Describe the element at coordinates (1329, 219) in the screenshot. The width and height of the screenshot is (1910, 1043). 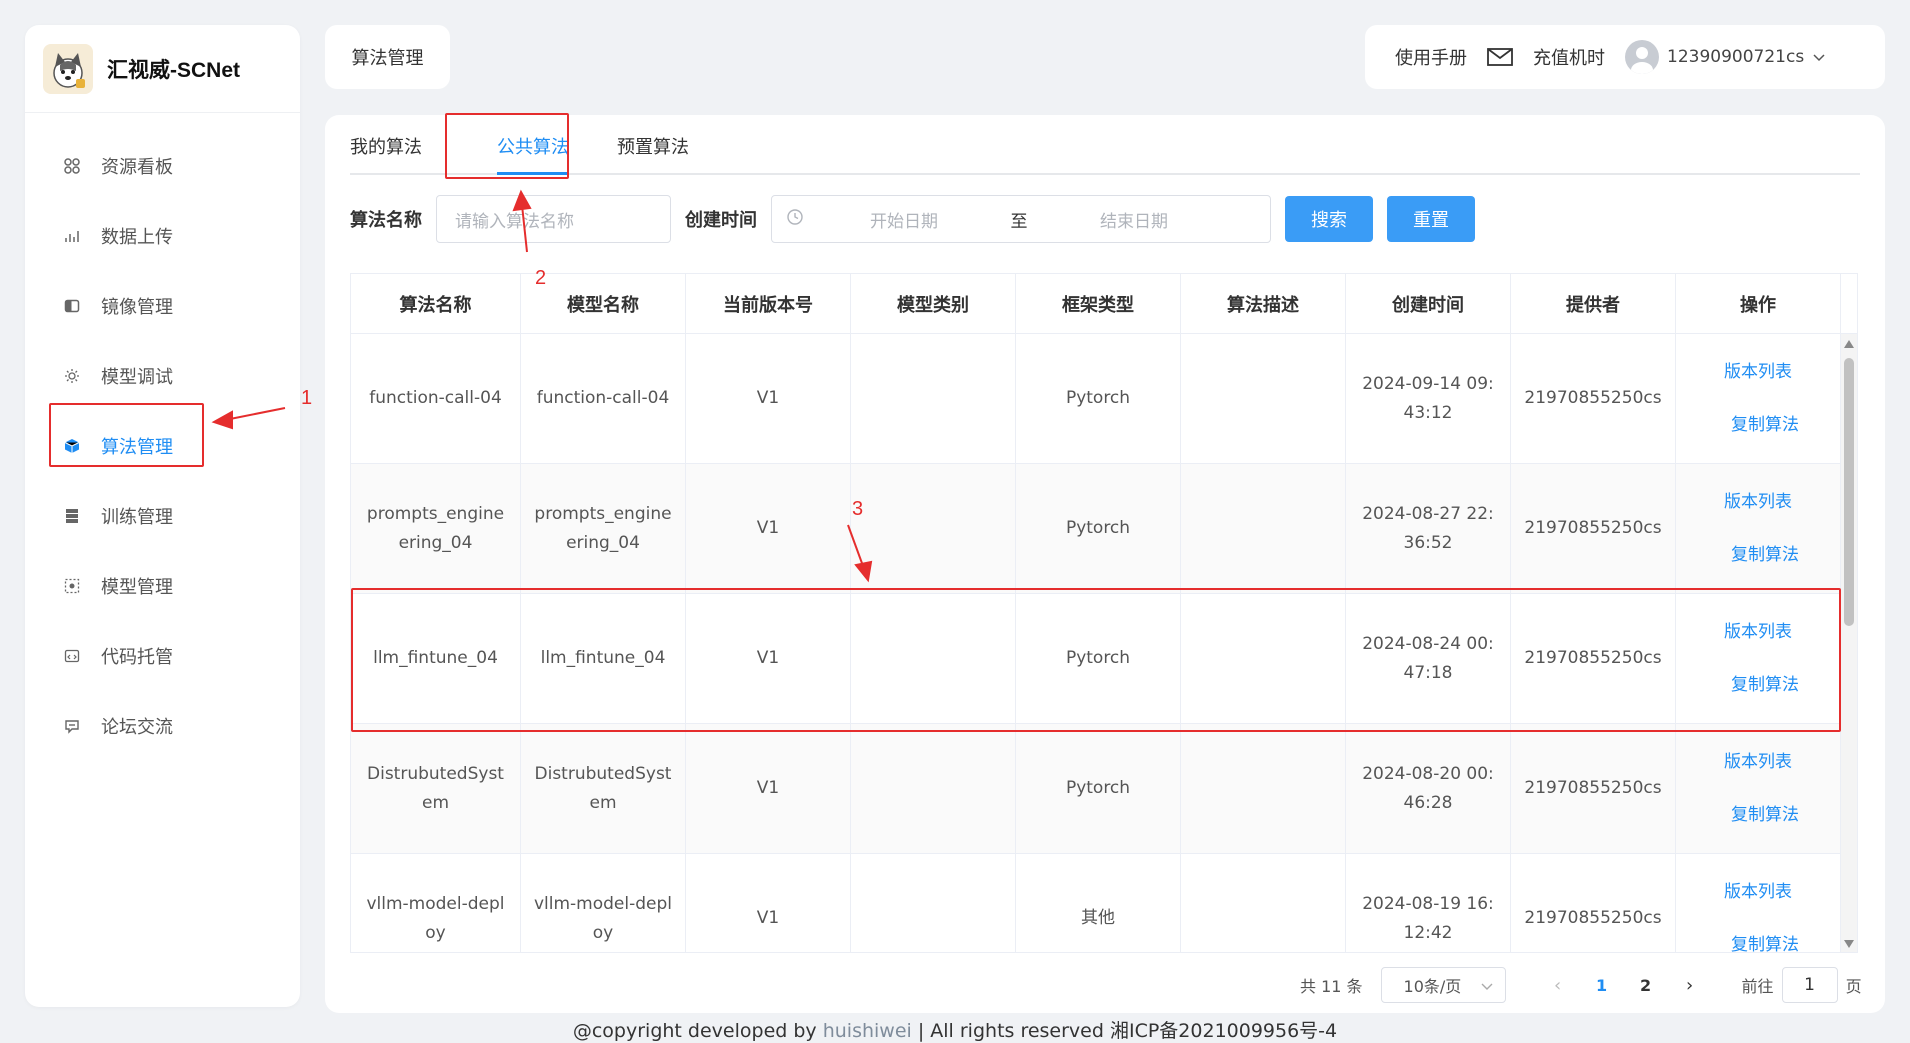
I see `search-button: 搜索` at that location.